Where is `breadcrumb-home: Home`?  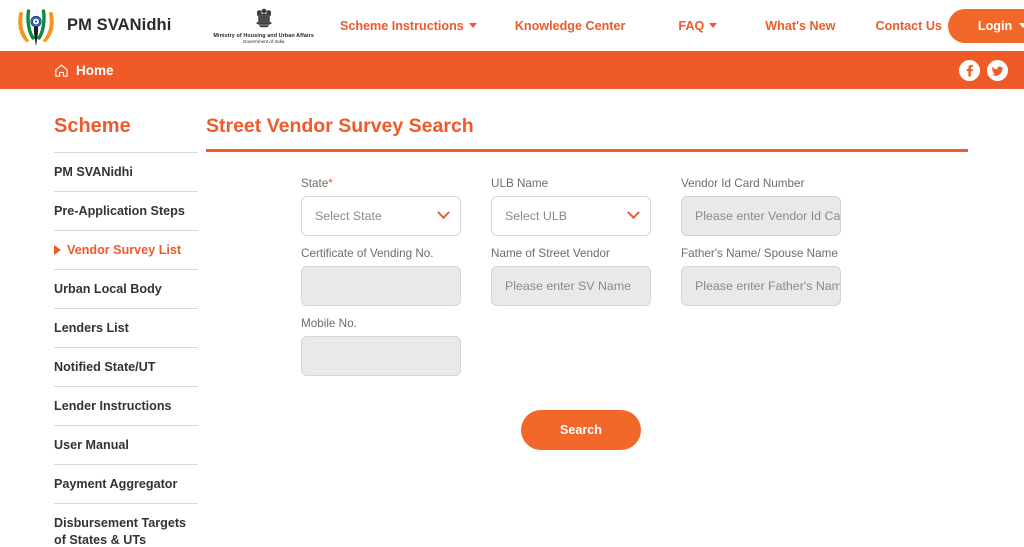
breadcrumb-home: Home is located at coordinates (84, 70).